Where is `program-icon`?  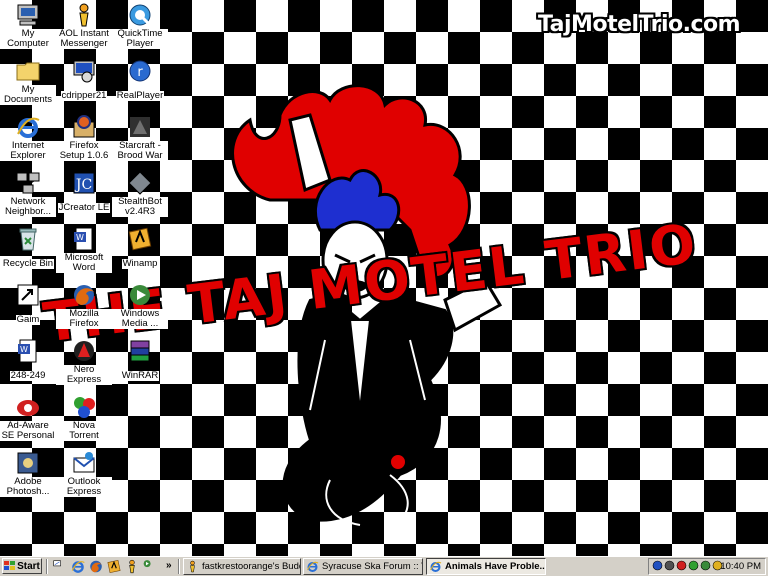 program-icon is located at coordinates (84, 71).